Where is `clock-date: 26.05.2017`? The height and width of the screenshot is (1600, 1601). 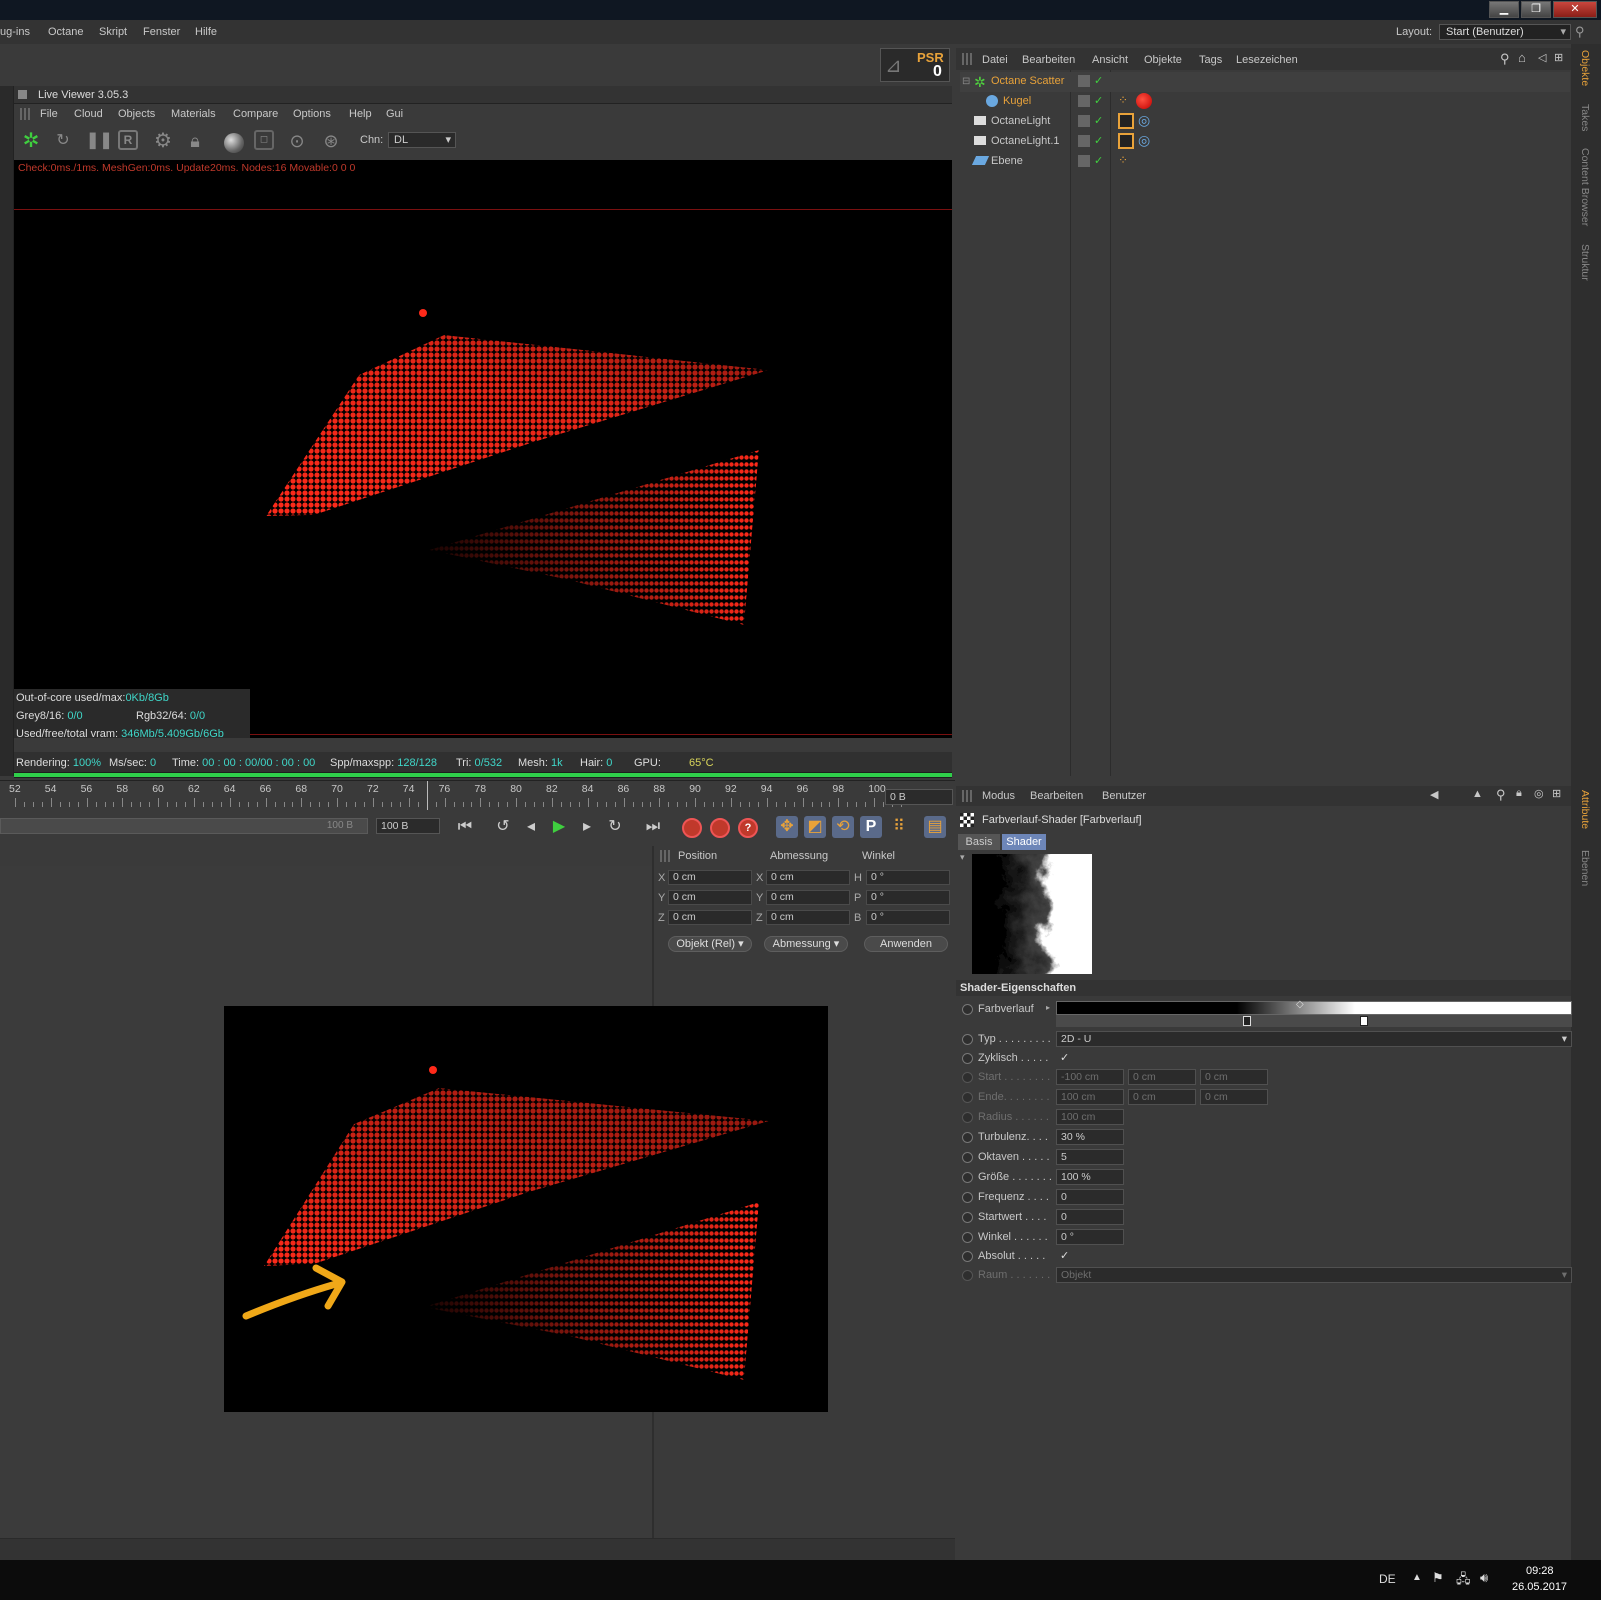 clock-date: 26.05.2017 is located at coordinates (1539, 1587).